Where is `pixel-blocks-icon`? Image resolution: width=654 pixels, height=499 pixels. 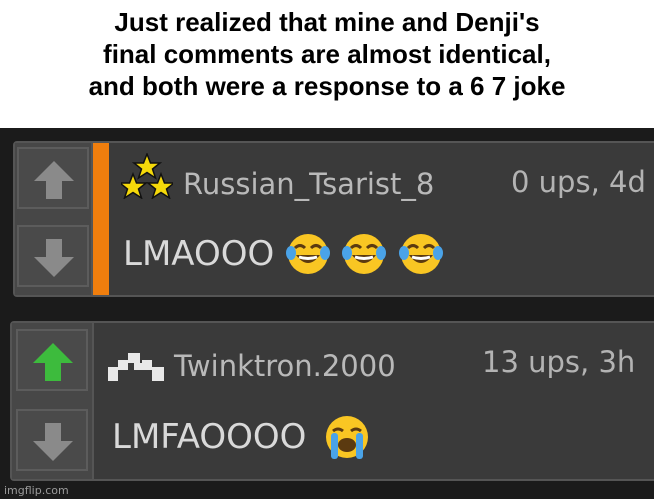 pixel-blocks-icon is located at coordinates (136, 367).